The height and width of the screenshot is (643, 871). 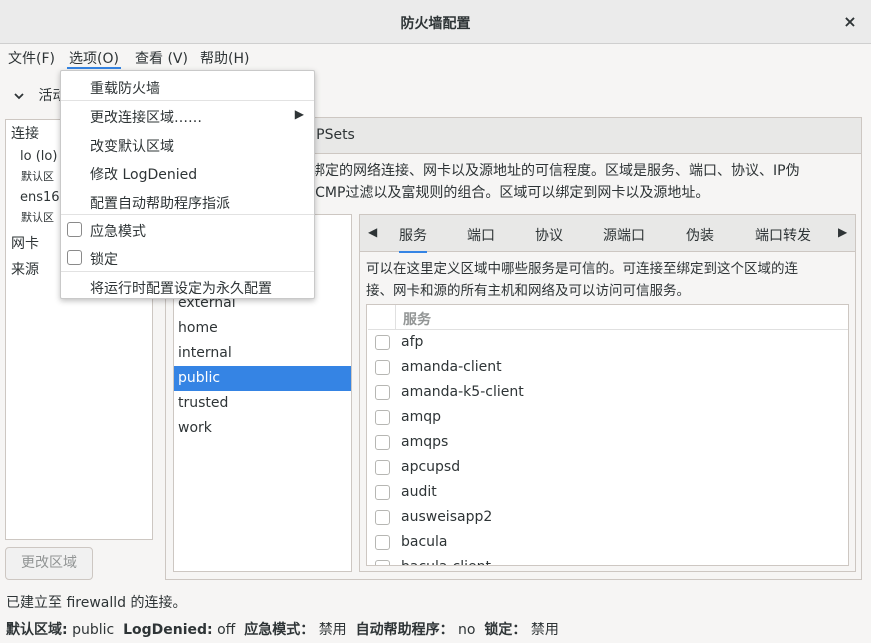 I want to click on zone-tab-bar: ◀ 服务 端口 协议 源端口 伪装 端口转发 ▶, so click(x=607, y=234).